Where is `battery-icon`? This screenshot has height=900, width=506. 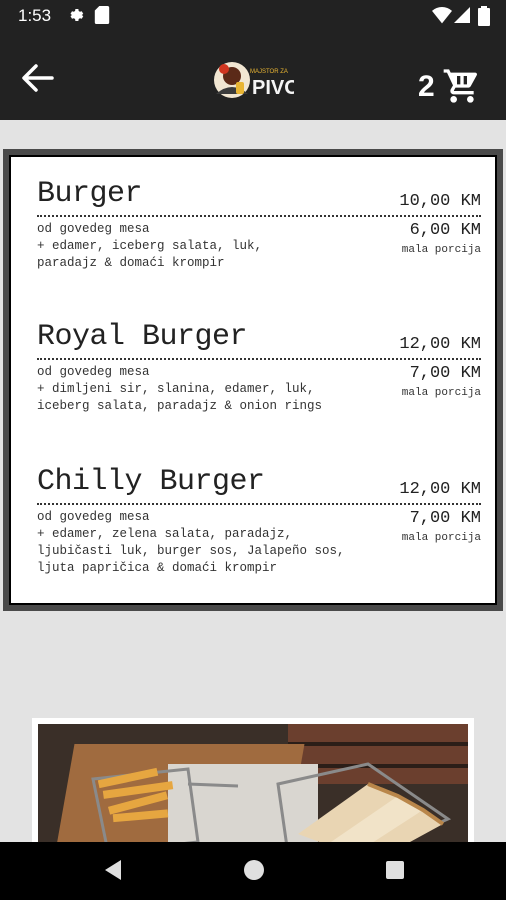
battery-icon is located at coordinates (484, 18).